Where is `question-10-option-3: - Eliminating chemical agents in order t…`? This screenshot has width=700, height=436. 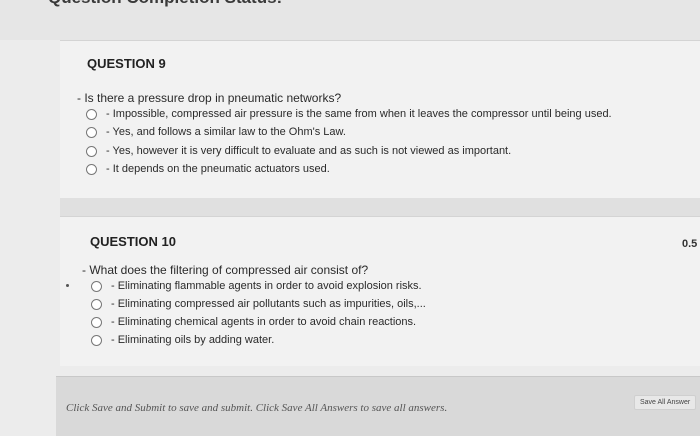
question-10-option-3: - Eliminating chemical agents in order t… is located at coordinates (253, 322).